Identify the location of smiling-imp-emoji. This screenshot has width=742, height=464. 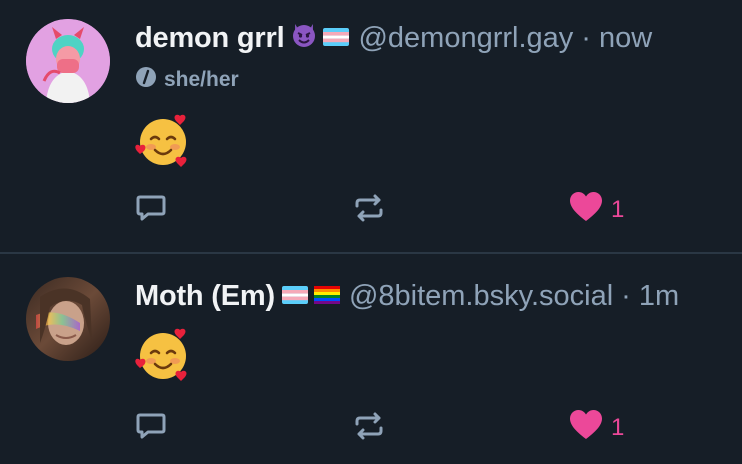
(304, 38).